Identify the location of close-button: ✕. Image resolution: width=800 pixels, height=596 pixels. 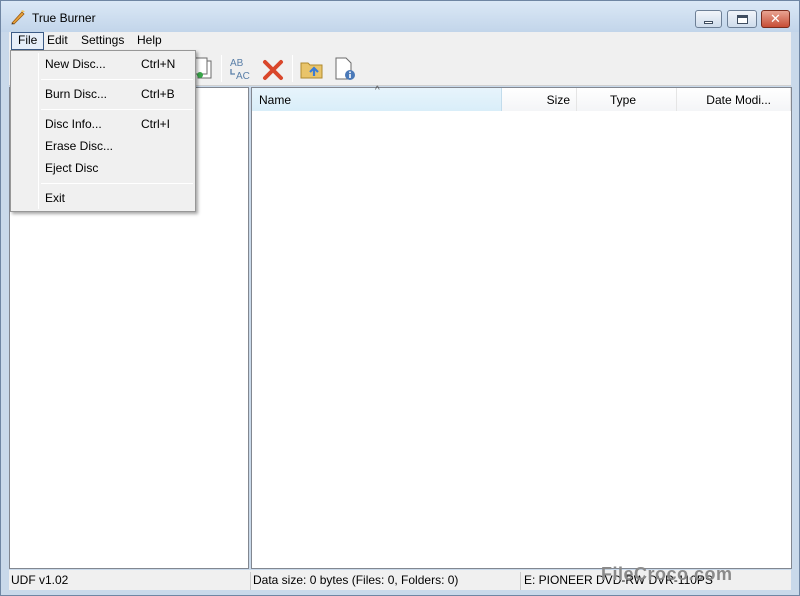
(775, 19).